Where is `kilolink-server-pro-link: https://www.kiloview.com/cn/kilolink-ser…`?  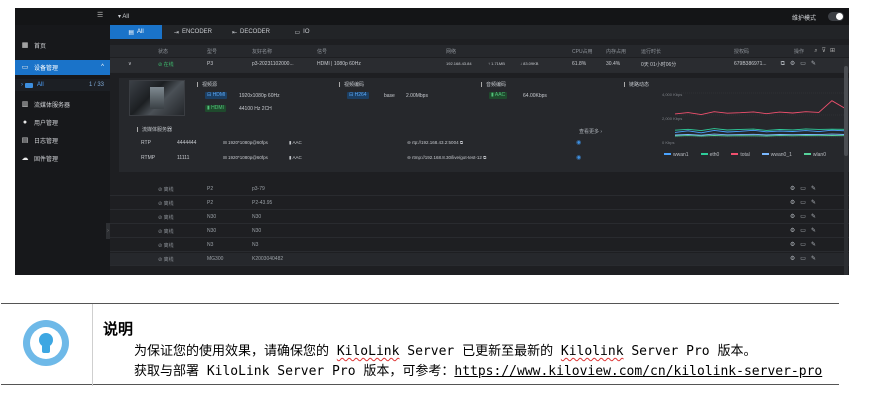 kilolink-server-pro-link: https://www.kiloview.com/cn/kilolink-ser… is located at coordinates (638, 371).